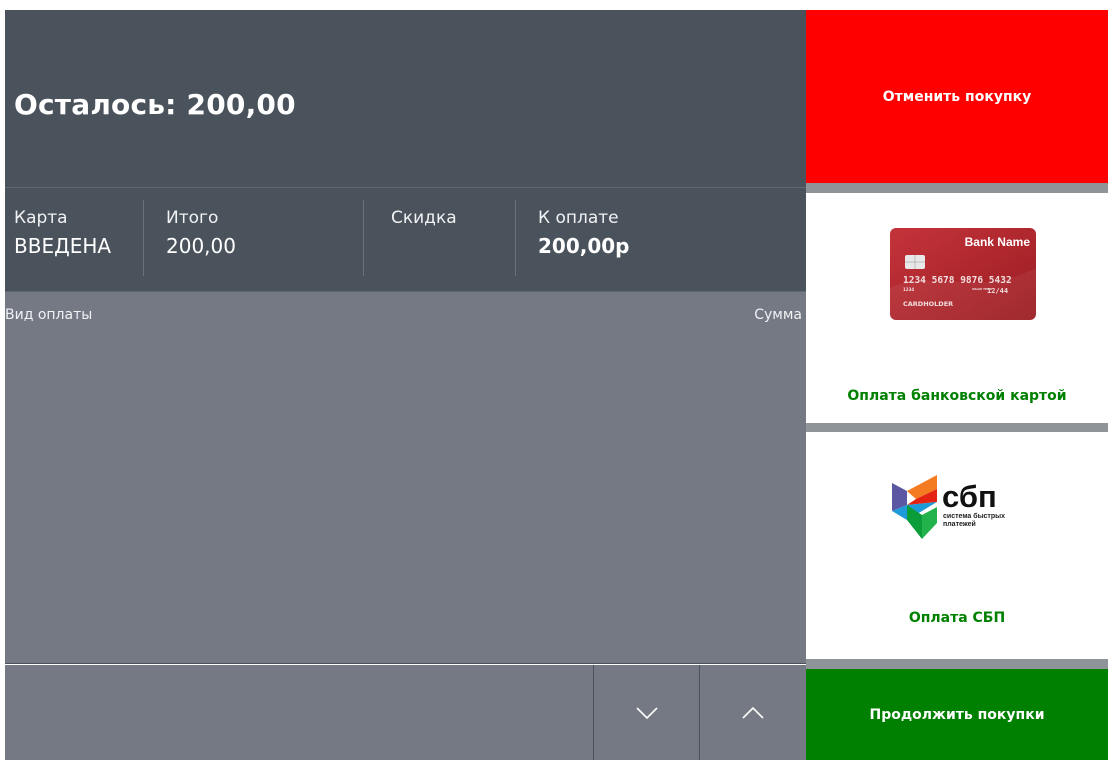 The image size is (1108, 760). What do you see at coordinates (998, 242) in the screenshot?
I see `bank-name-text: Bank Name` at bounding box center [998, 242].